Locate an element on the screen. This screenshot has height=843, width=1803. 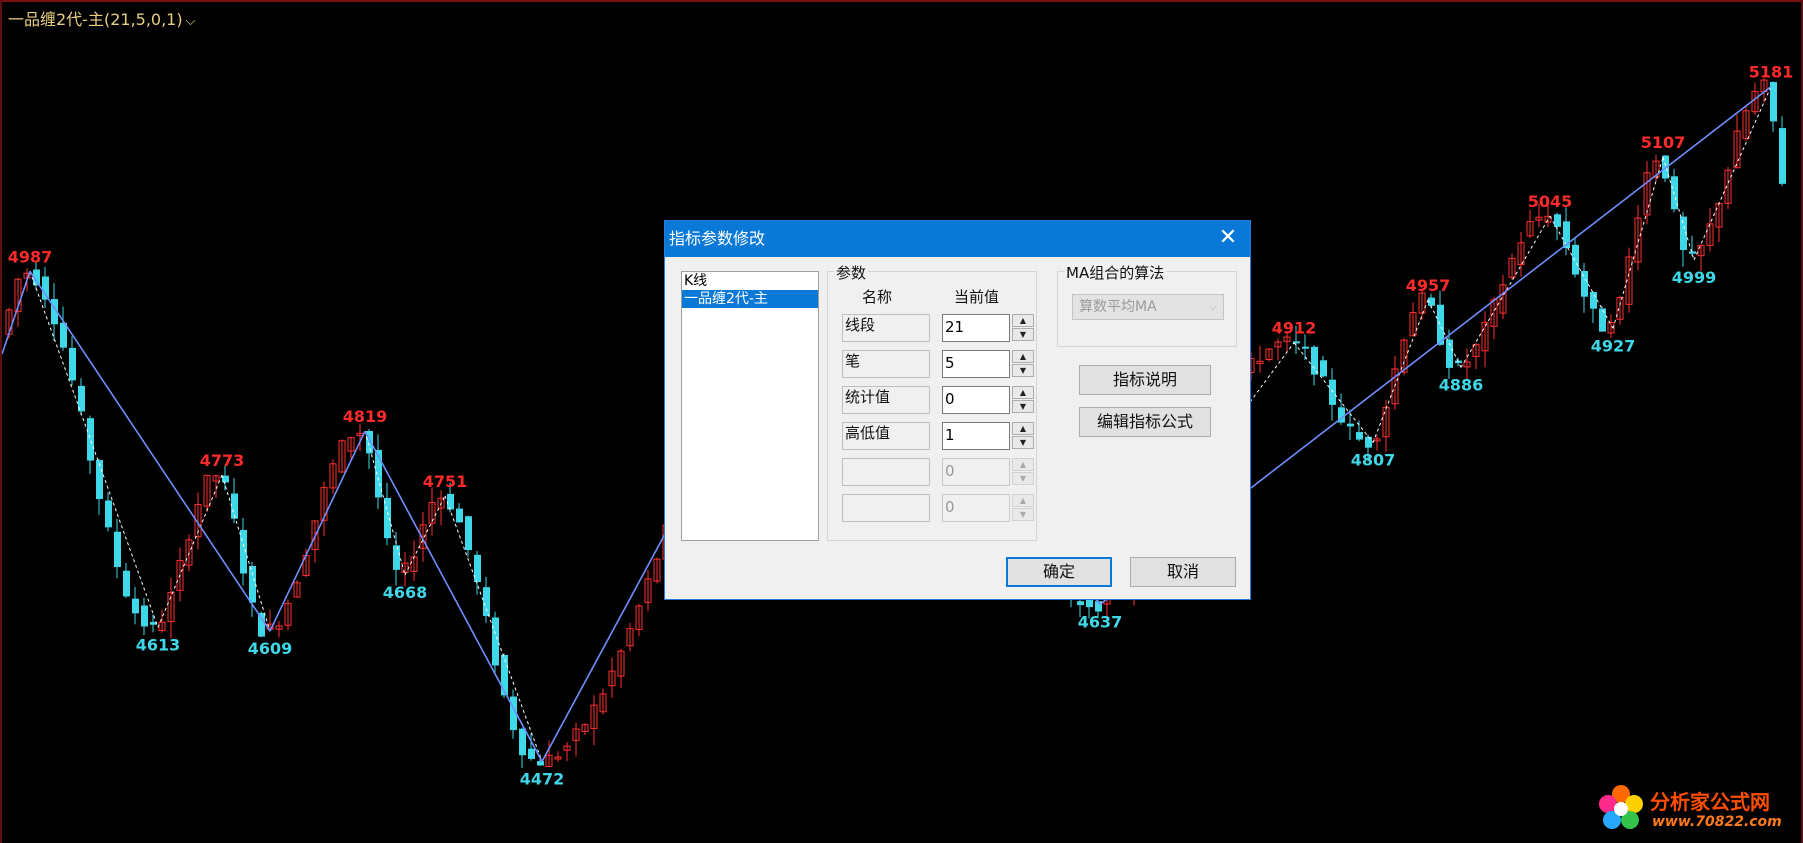
peak-high-label: 4819 is located at coordinates (365, 416).